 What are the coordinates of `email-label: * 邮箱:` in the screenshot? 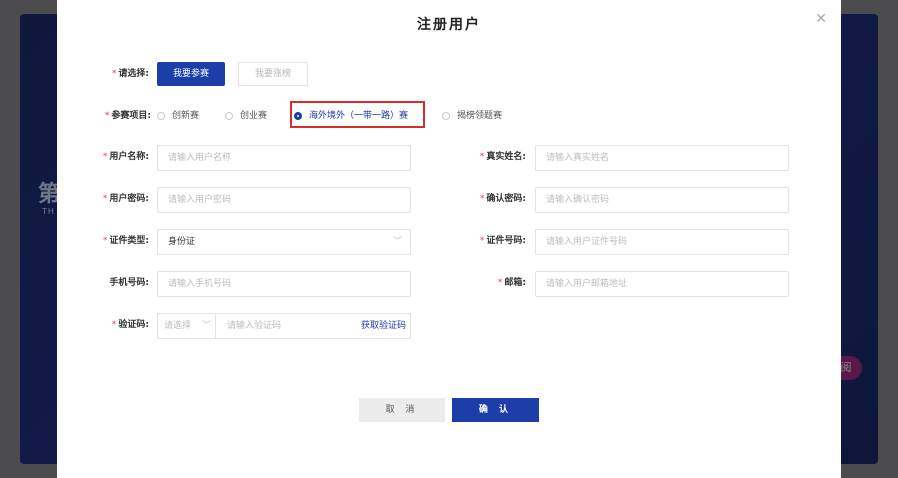 It's located at (511, 283).